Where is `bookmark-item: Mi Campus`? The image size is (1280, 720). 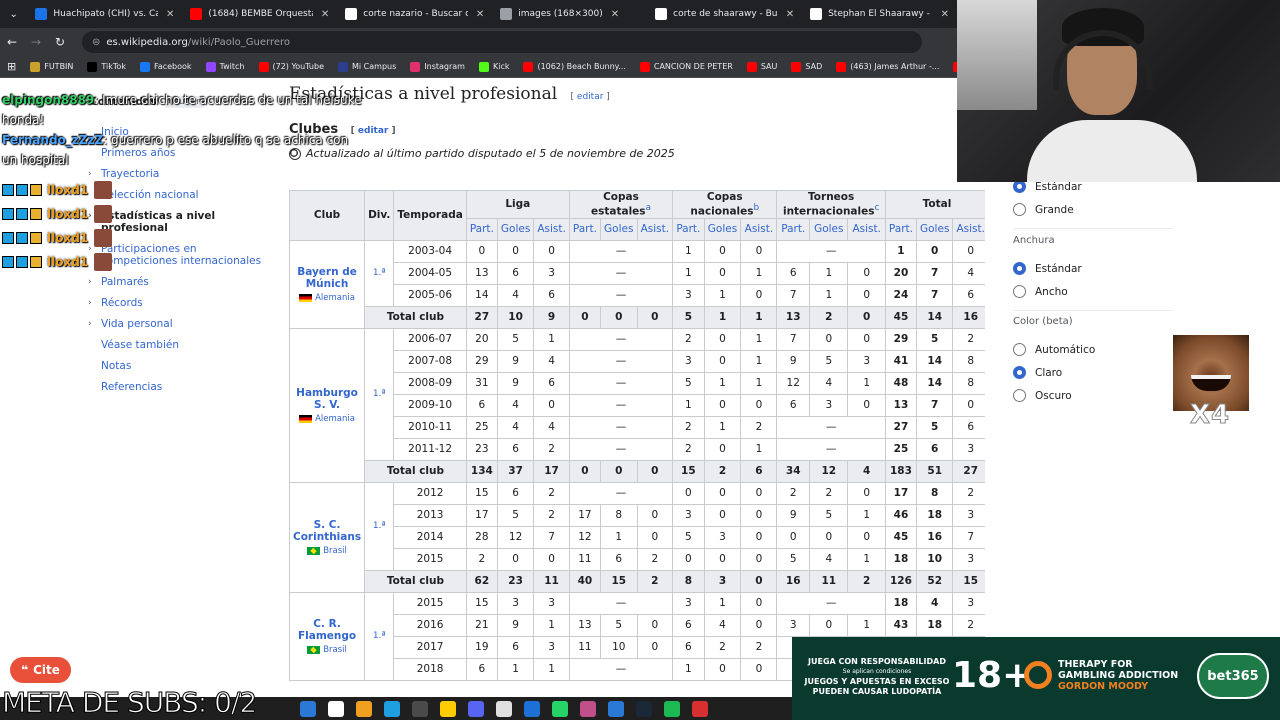 bookmark-item: Mi Campus is located at coordinates (367, 66).